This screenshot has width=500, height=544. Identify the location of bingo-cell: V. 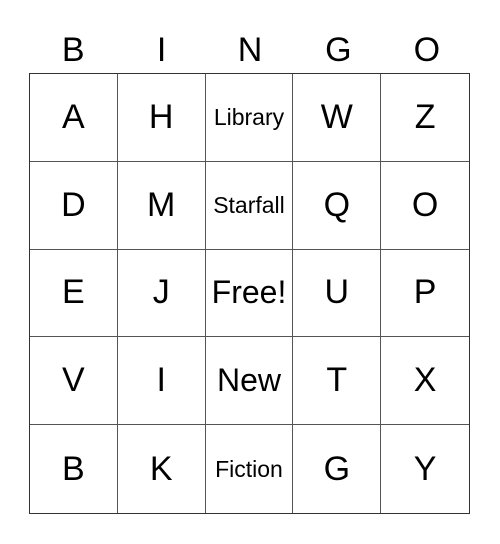
(74, 381).